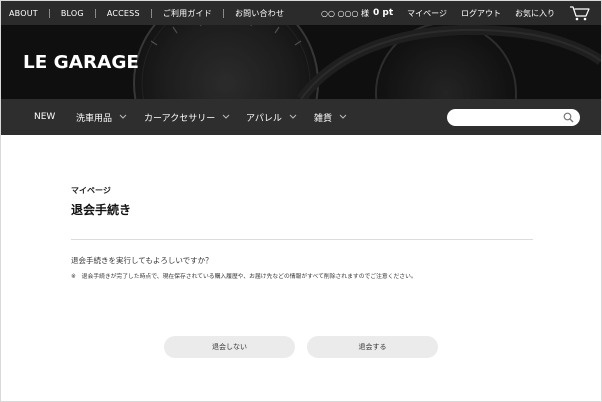 The image size is (602, 402). Describe the element at coordinates (229, 347) in the screenshot. I see `cancel-withdrawal-button: 退会しない` at that location.